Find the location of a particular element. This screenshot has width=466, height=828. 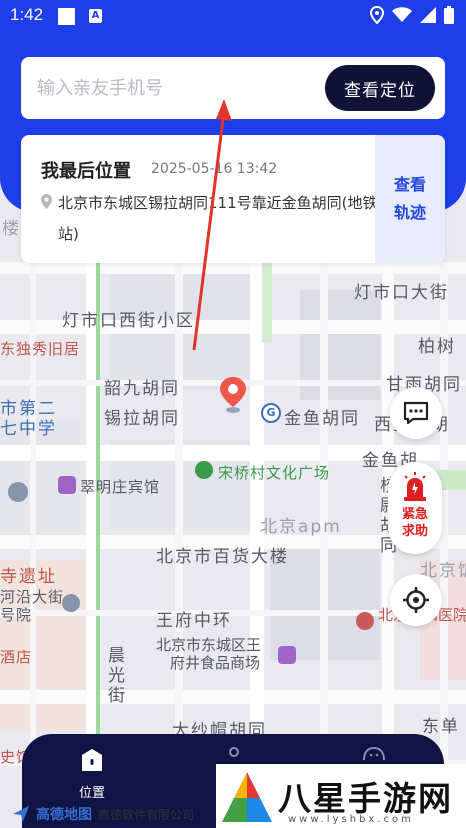

map-label: 金鱼胡同 is located at coordinates (322, 419).